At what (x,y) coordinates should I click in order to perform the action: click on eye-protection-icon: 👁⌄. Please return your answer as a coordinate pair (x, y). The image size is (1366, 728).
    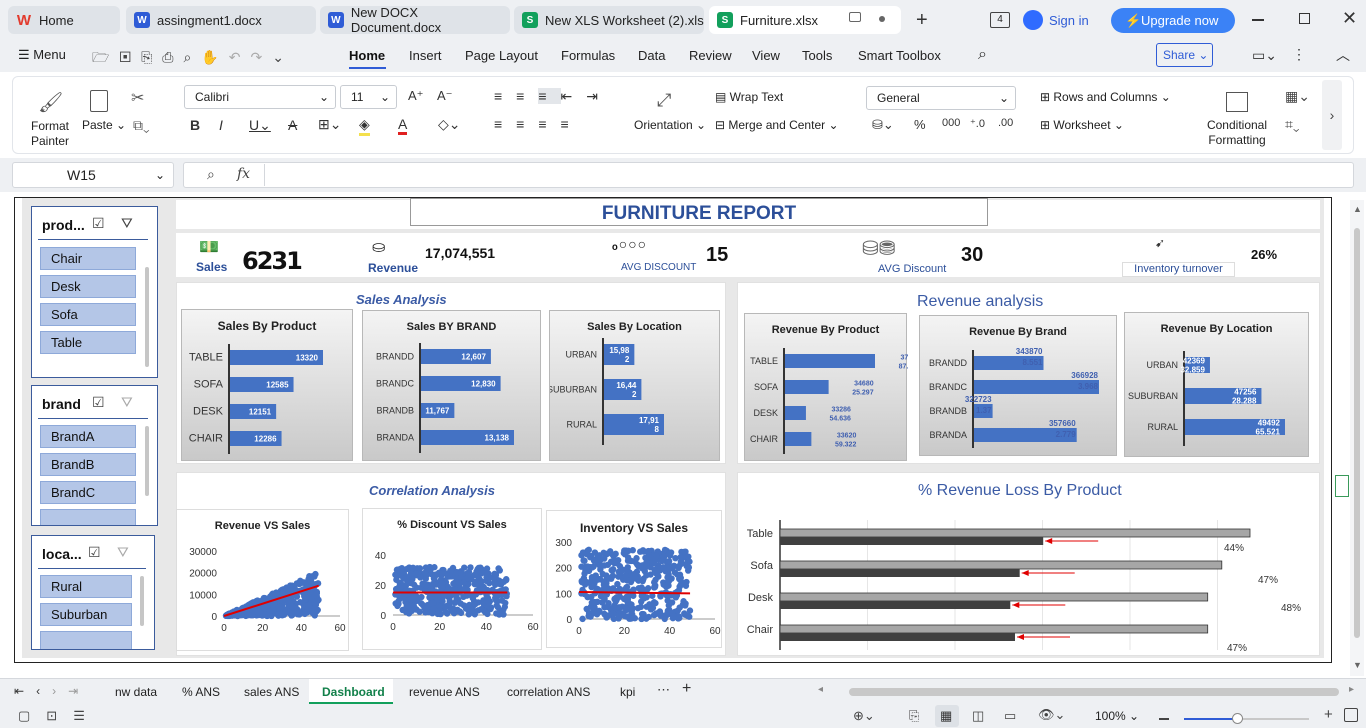
    Looking at the image, I should click on (1051, 715).